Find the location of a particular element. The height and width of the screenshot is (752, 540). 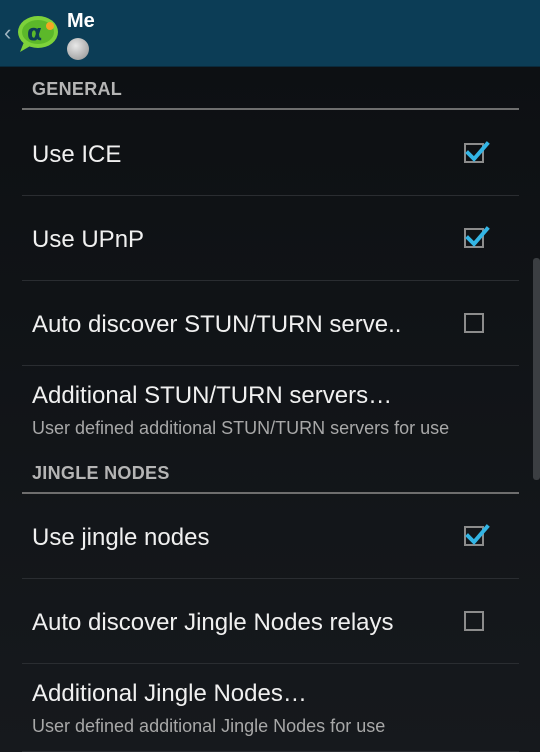

pref-use-ice: Use ICE is located at coordinates (270, 153).